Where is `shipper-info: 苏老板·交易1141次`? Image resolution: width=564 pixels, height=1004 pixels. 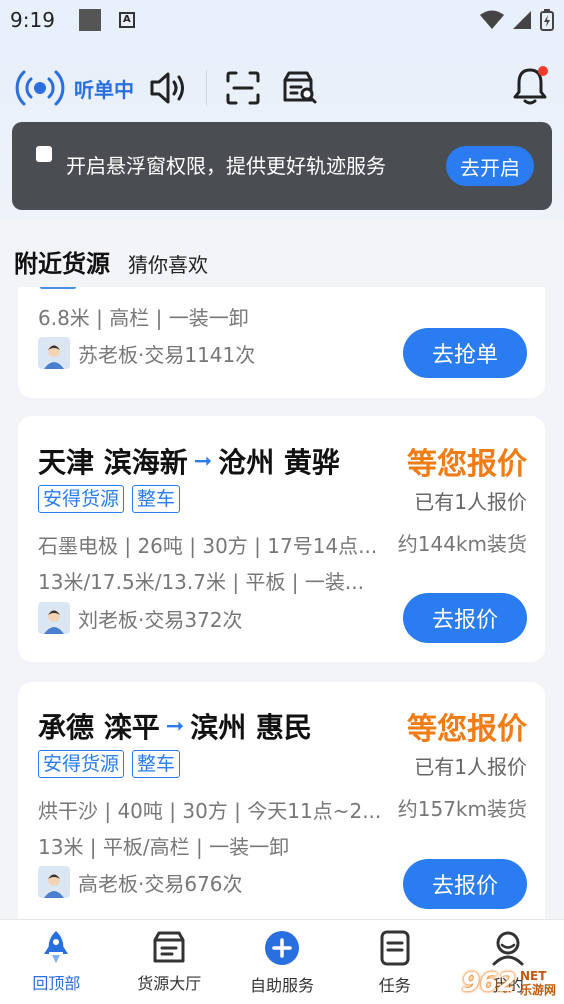 shipper-info: 苏老板·交易1141次 is located at coordinates (146, 353).